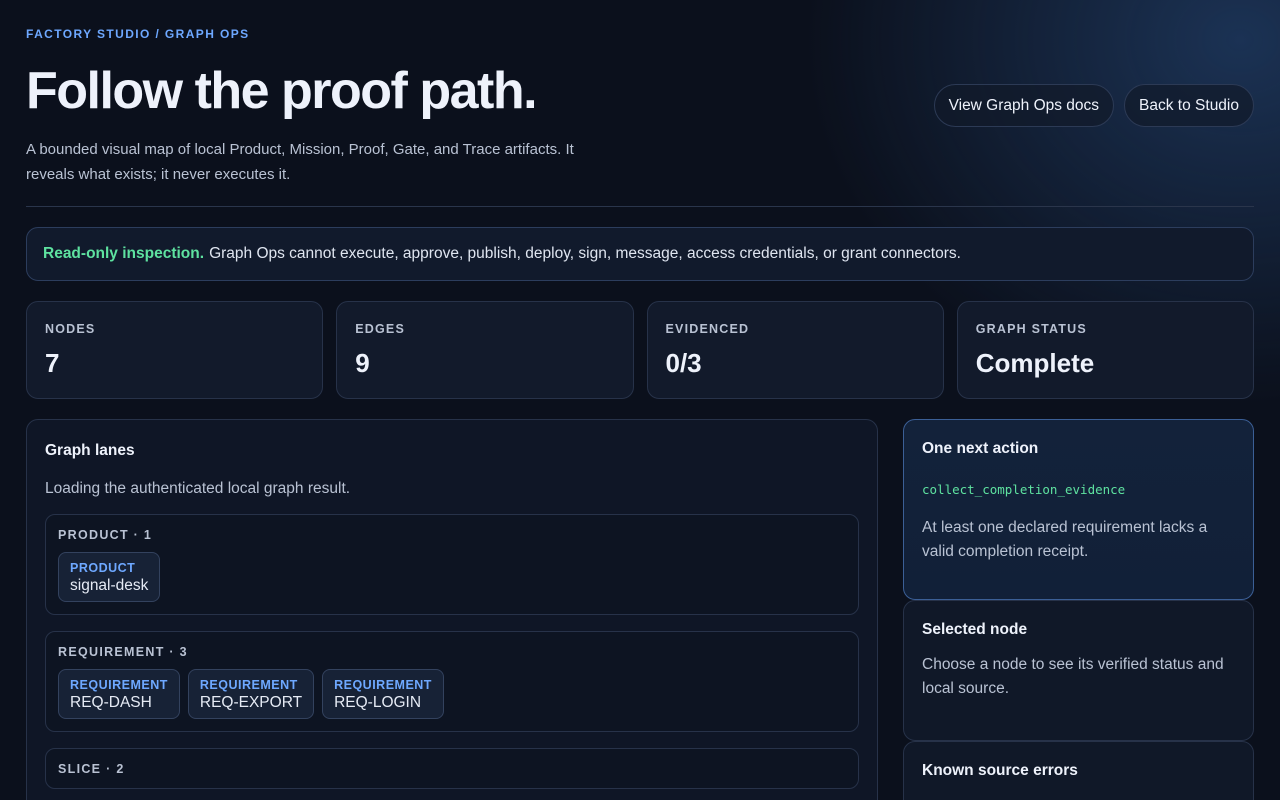 This screenshot has height=800, width=1280. What do you see at coordinates (90, 450) in the screenshot?
I see `panel-title: Graph lanes` at bounding box center [90, 450].